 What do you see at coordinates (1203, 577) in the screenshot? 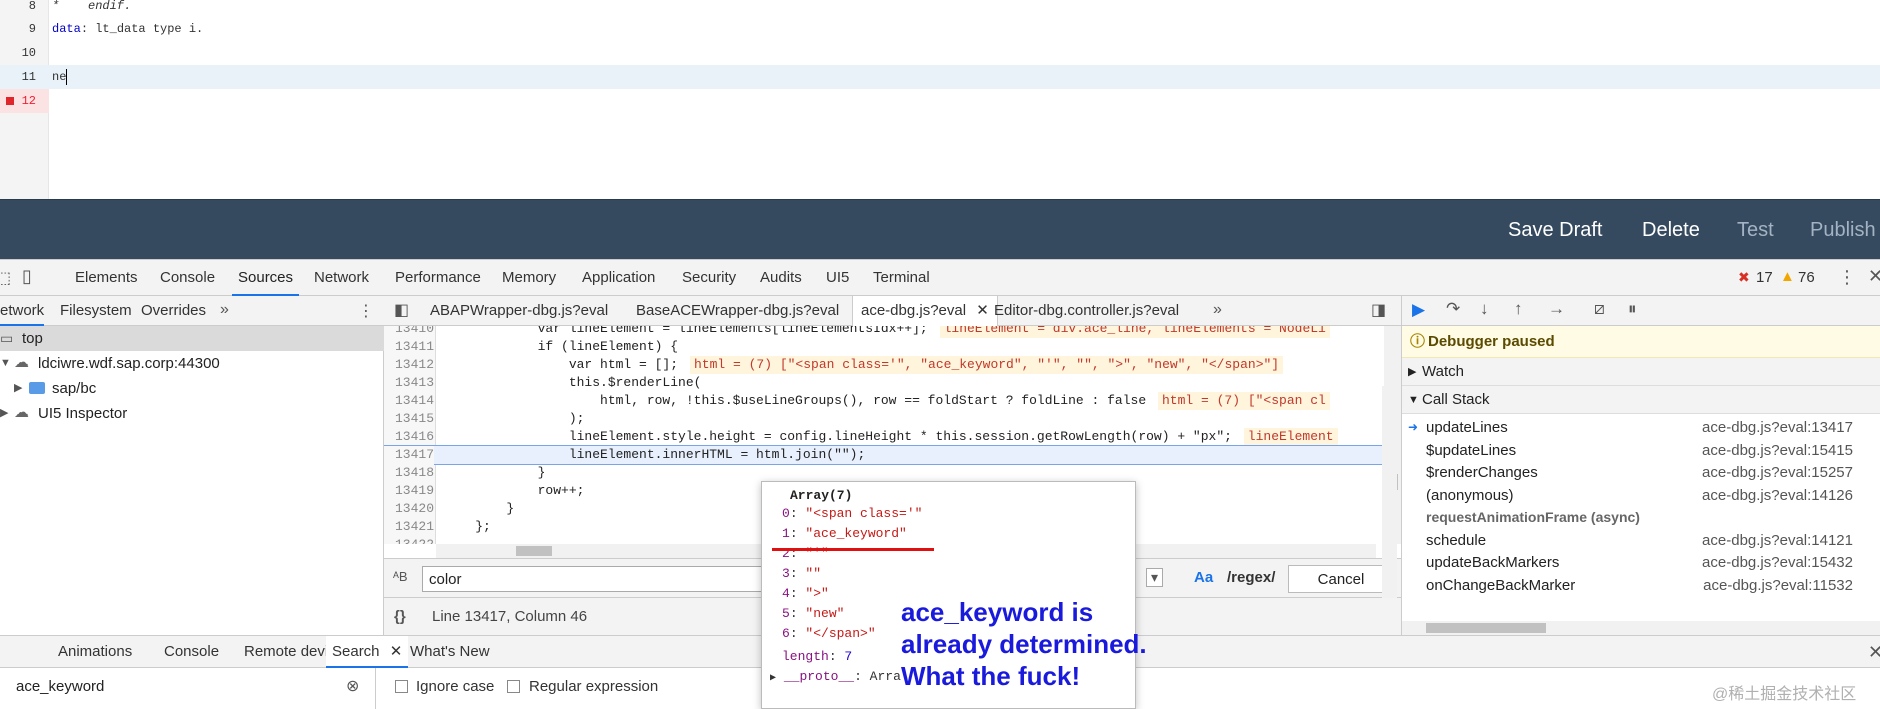
I see `match-case-toggle: Aa` at bounding box center [1203, 577].